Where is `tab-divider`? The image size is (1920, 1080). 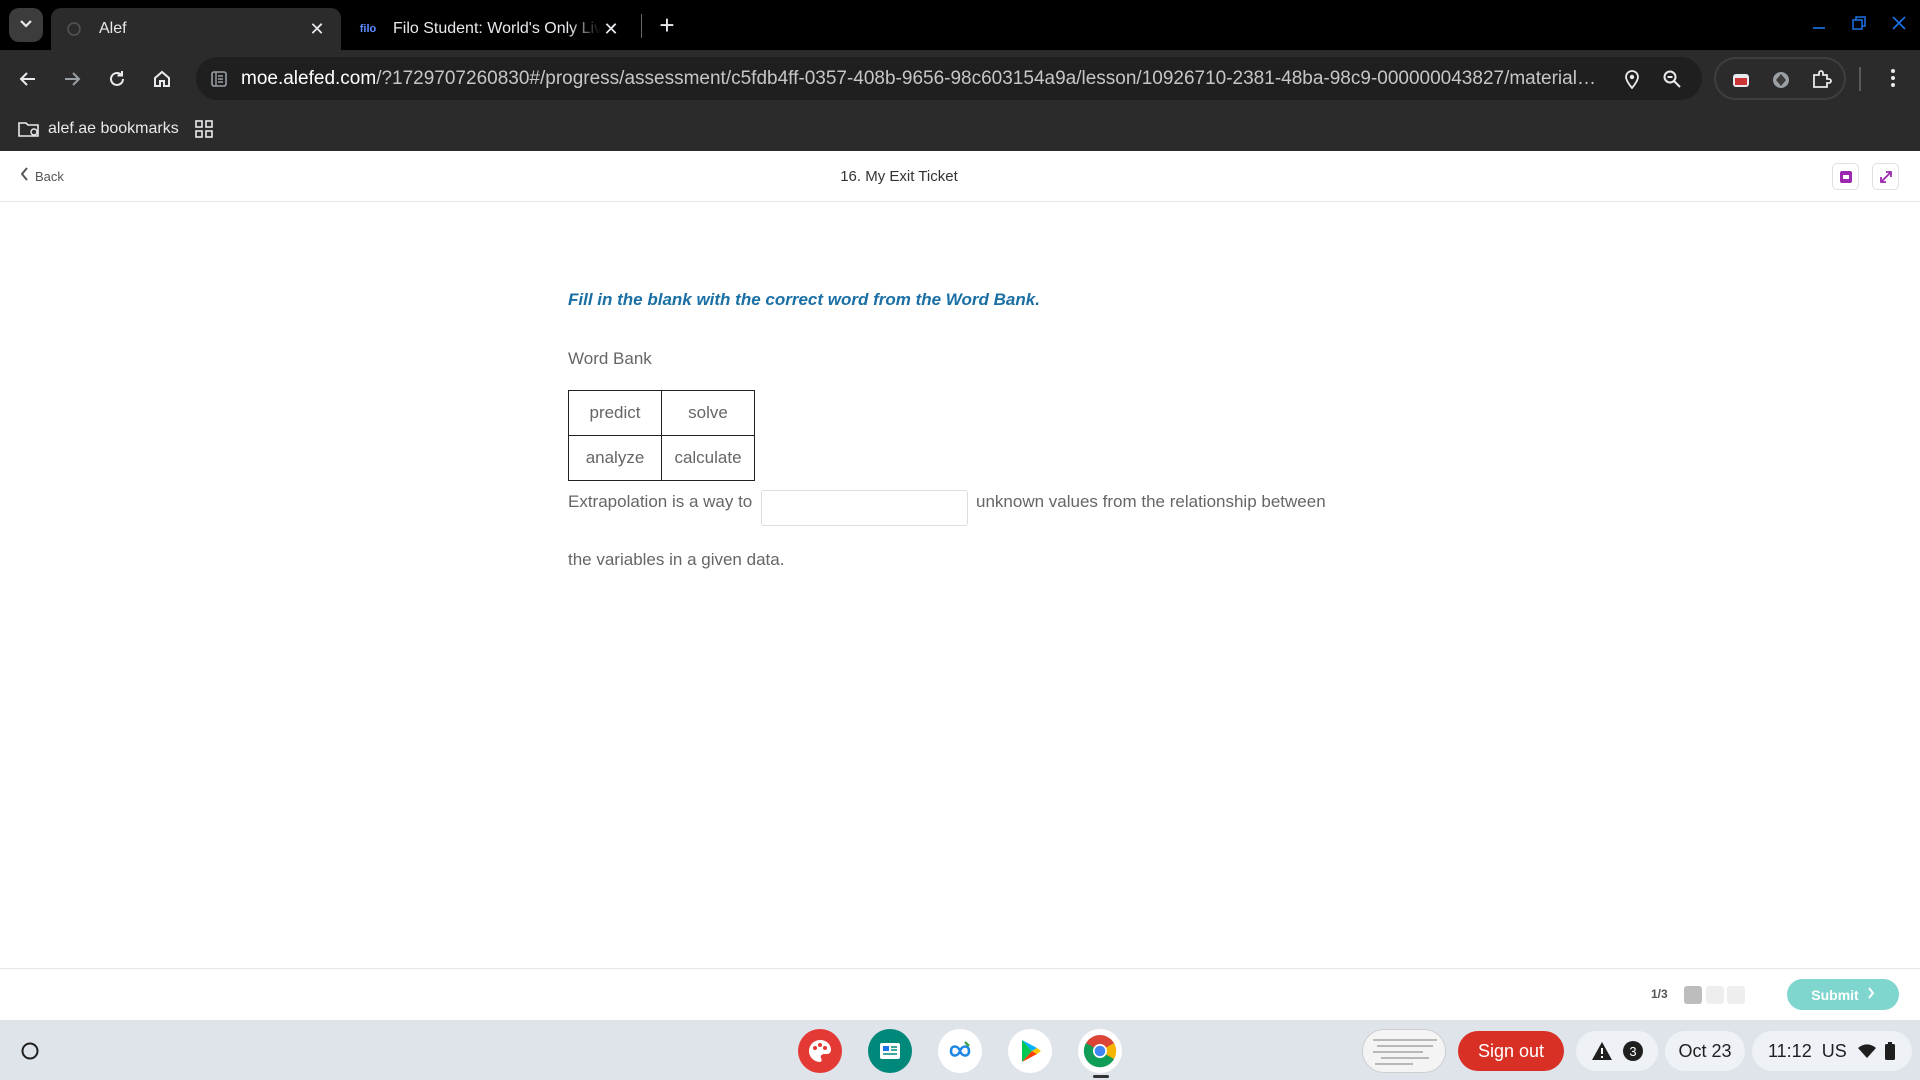
tab-divider is located at coordinates (641, 26).